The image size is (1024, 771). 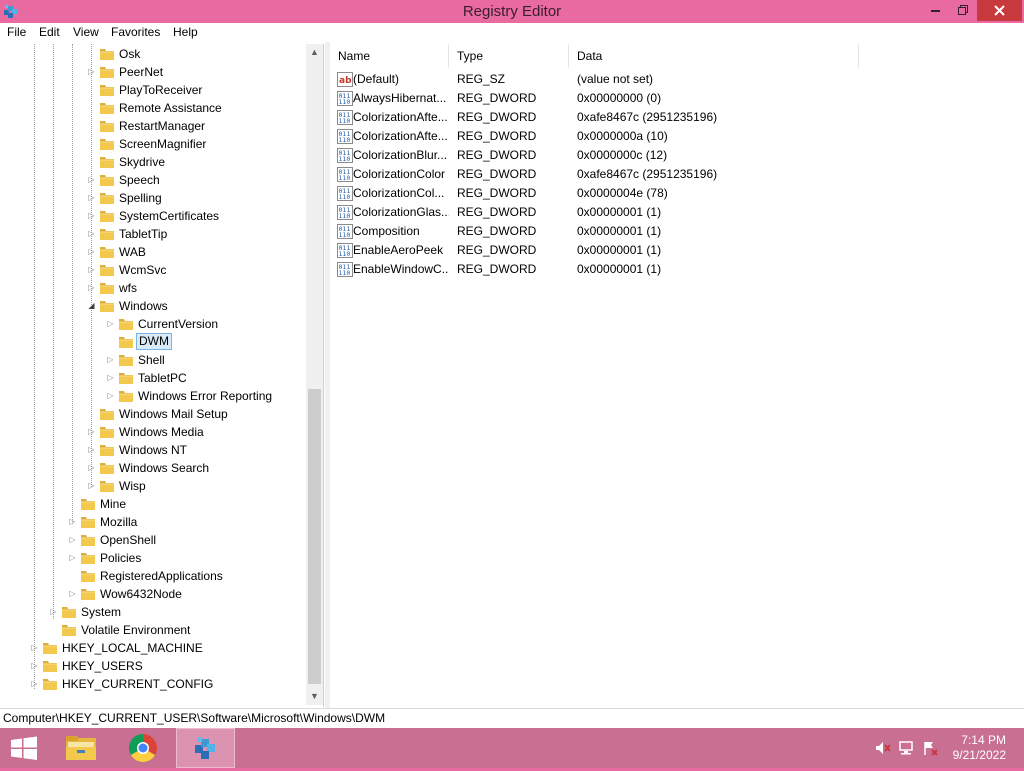 I want to click on scroll-down-icon: ▼, so click(x=314, y=696).